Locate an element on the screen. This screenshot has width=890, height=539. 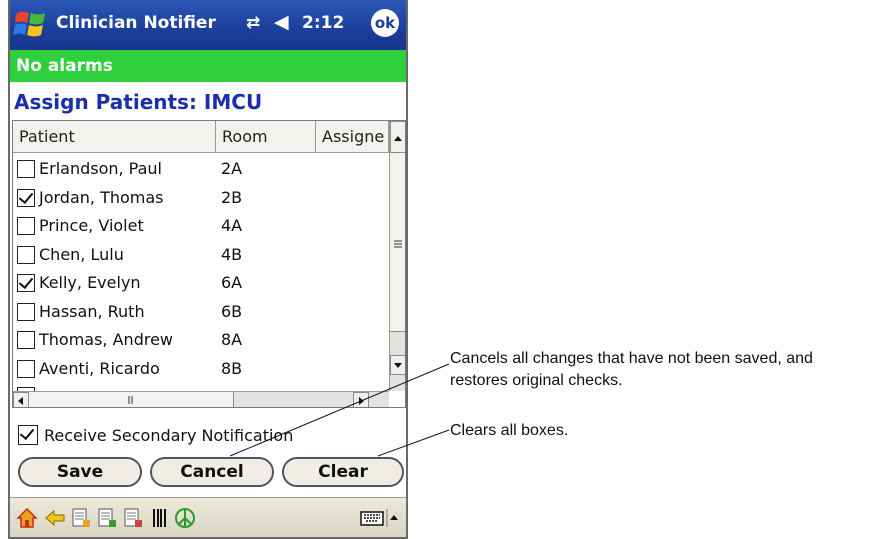
cancel-annotation-line2: restores original checks. is located at coordinates (536, 380).